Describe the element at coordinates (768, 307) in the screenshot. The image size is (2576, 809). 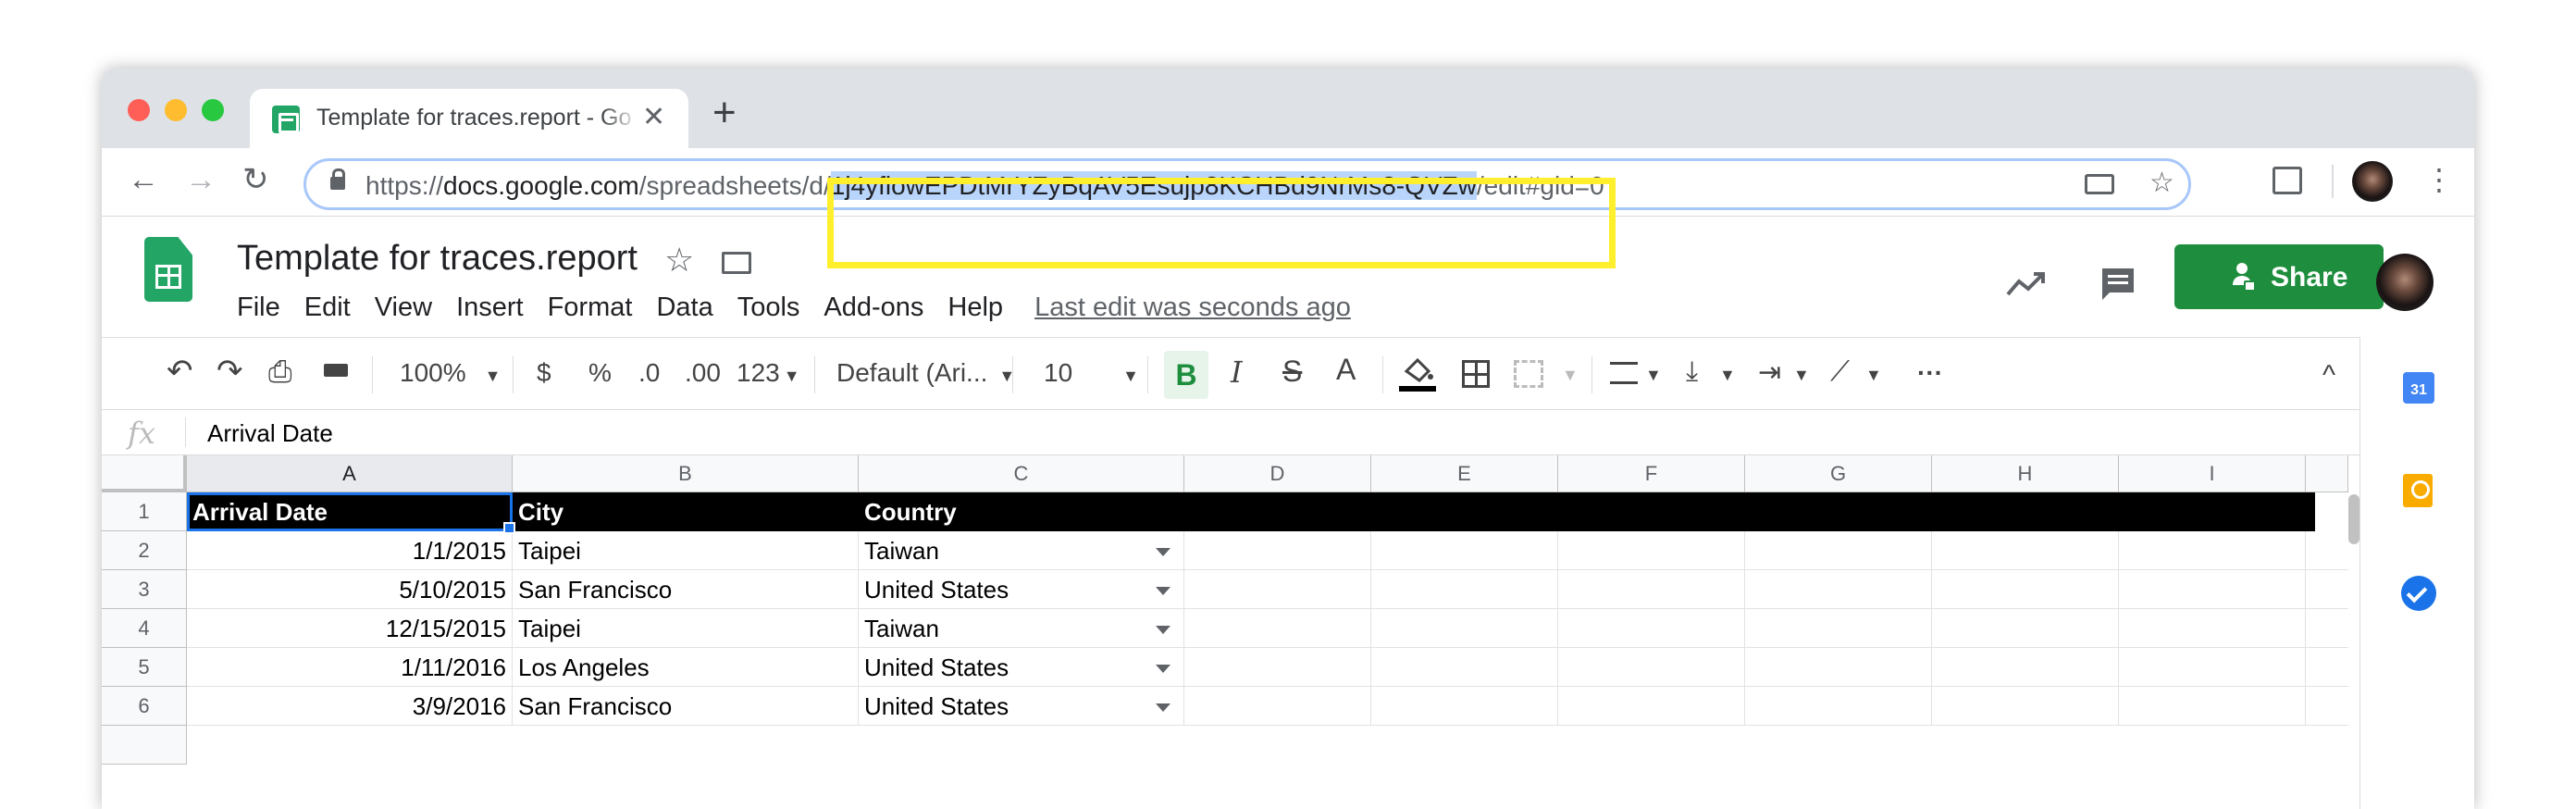
I see `menu-tools: Tools` at that location.